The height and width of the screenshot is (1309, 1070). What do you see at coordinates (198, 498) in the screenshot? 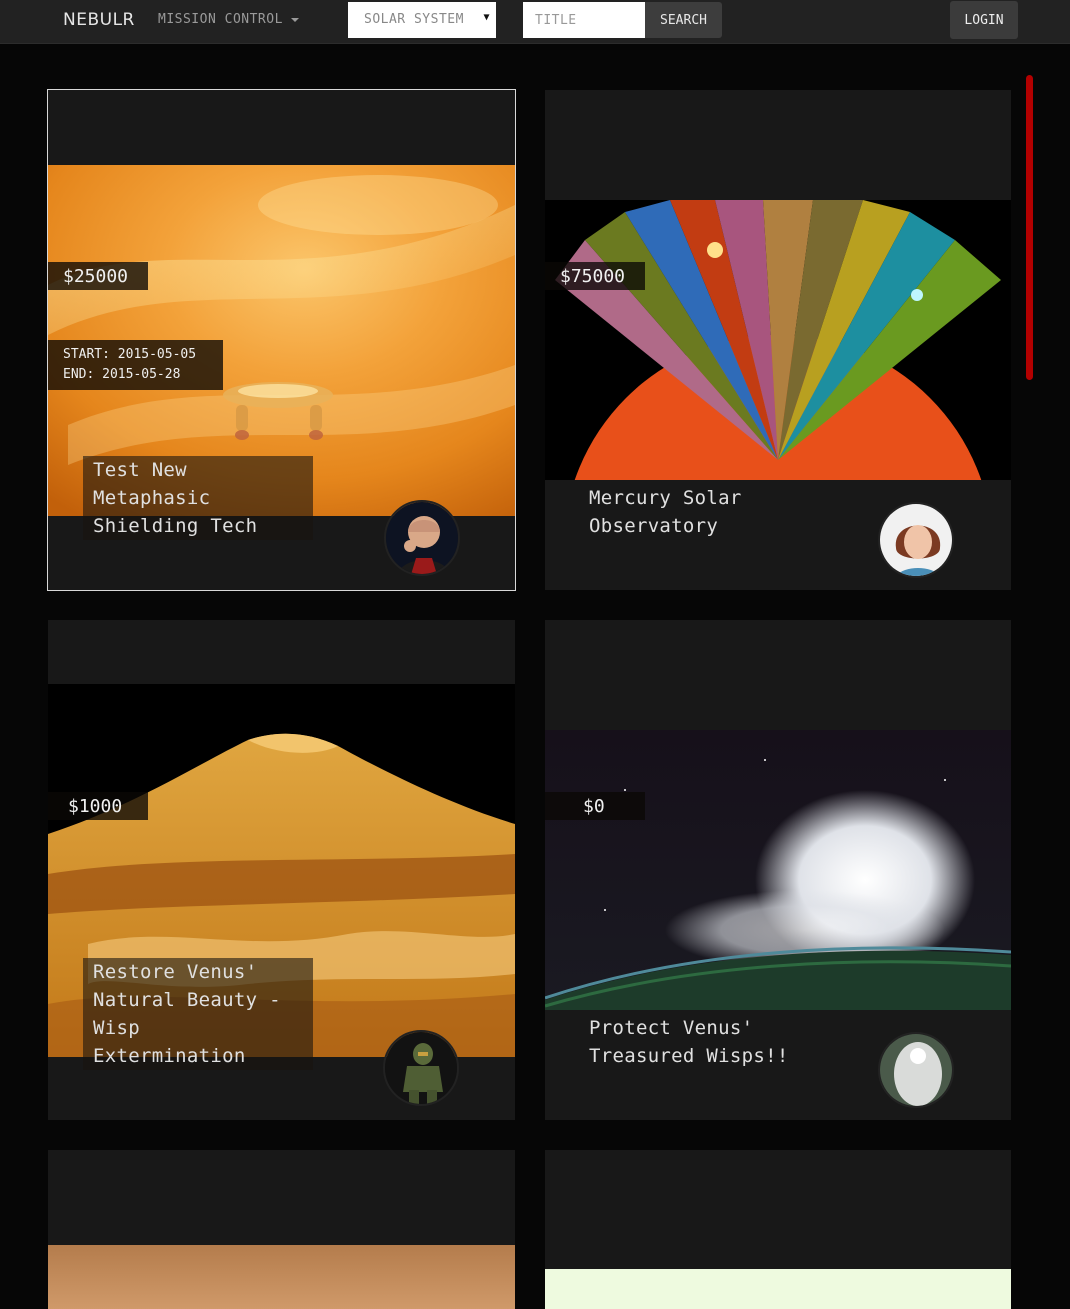
I see `mission-title: Test New Metaphasic Shielding Tech` at bounding box center [198, 498].